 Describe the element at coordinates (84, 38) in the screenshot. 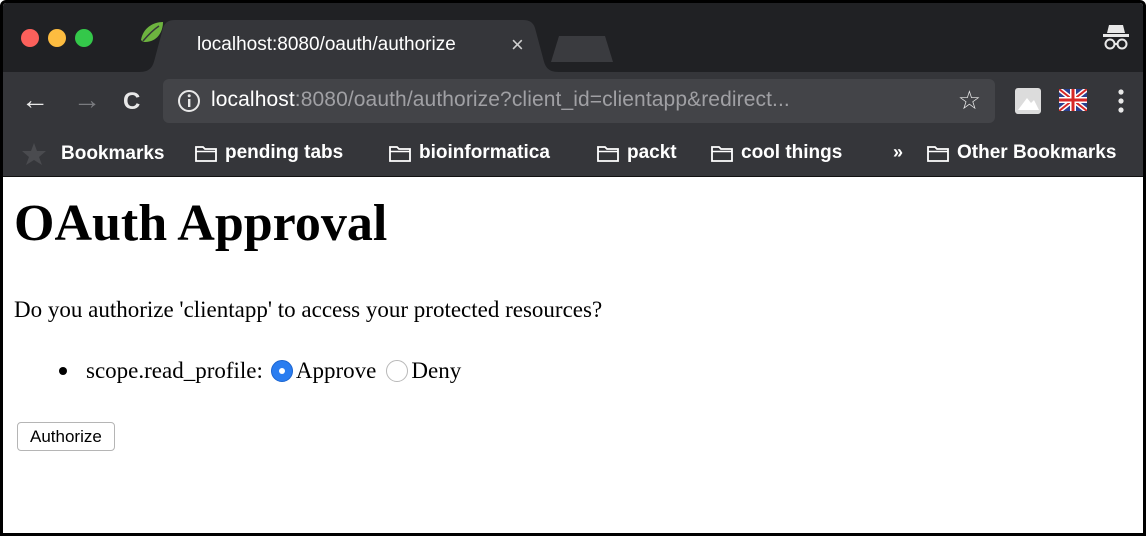

I see `maximize-window-button` at that location.